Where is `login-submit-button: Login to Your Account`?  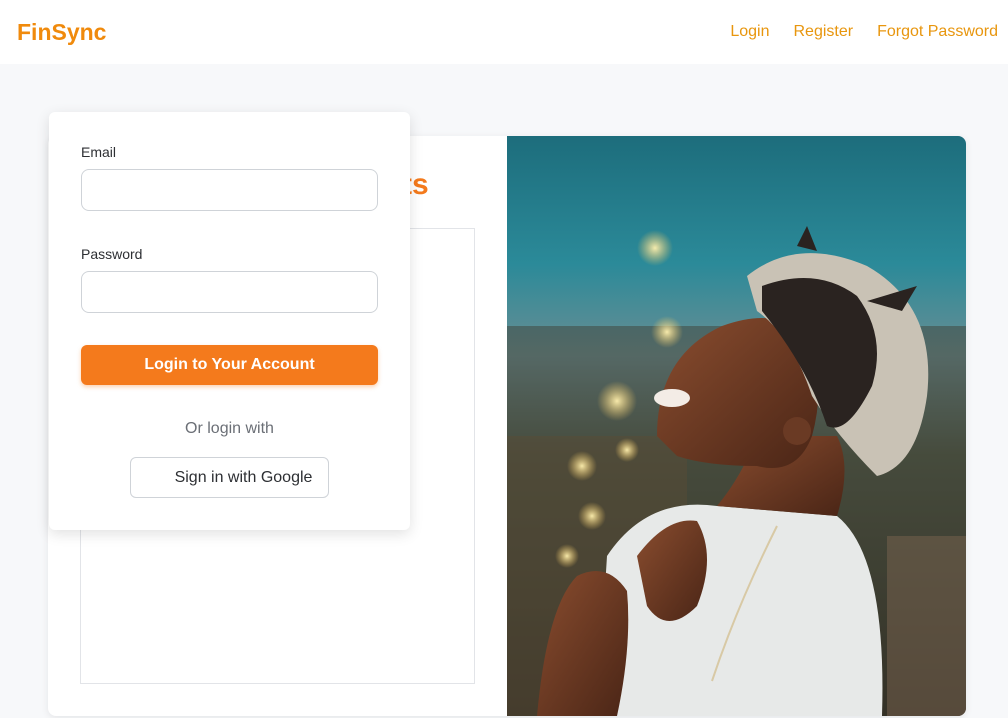
login-submit-button: Login to Your Account is located at coordinates (229, 365).